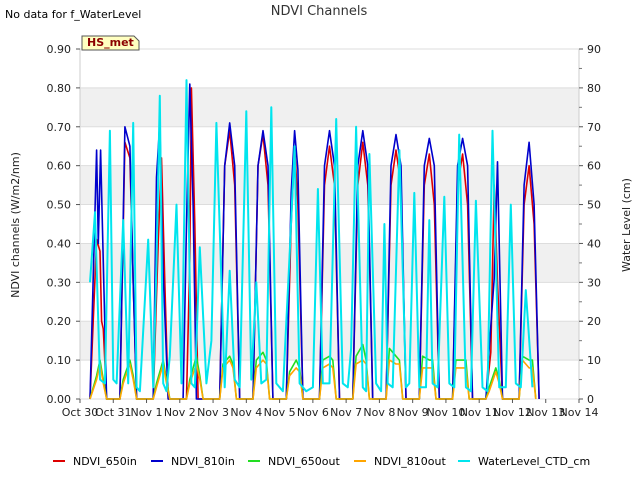  Describe the element at coordinates (59, 321) in the screenshot. I see `left-y-tick-label: 0.20` at that location.